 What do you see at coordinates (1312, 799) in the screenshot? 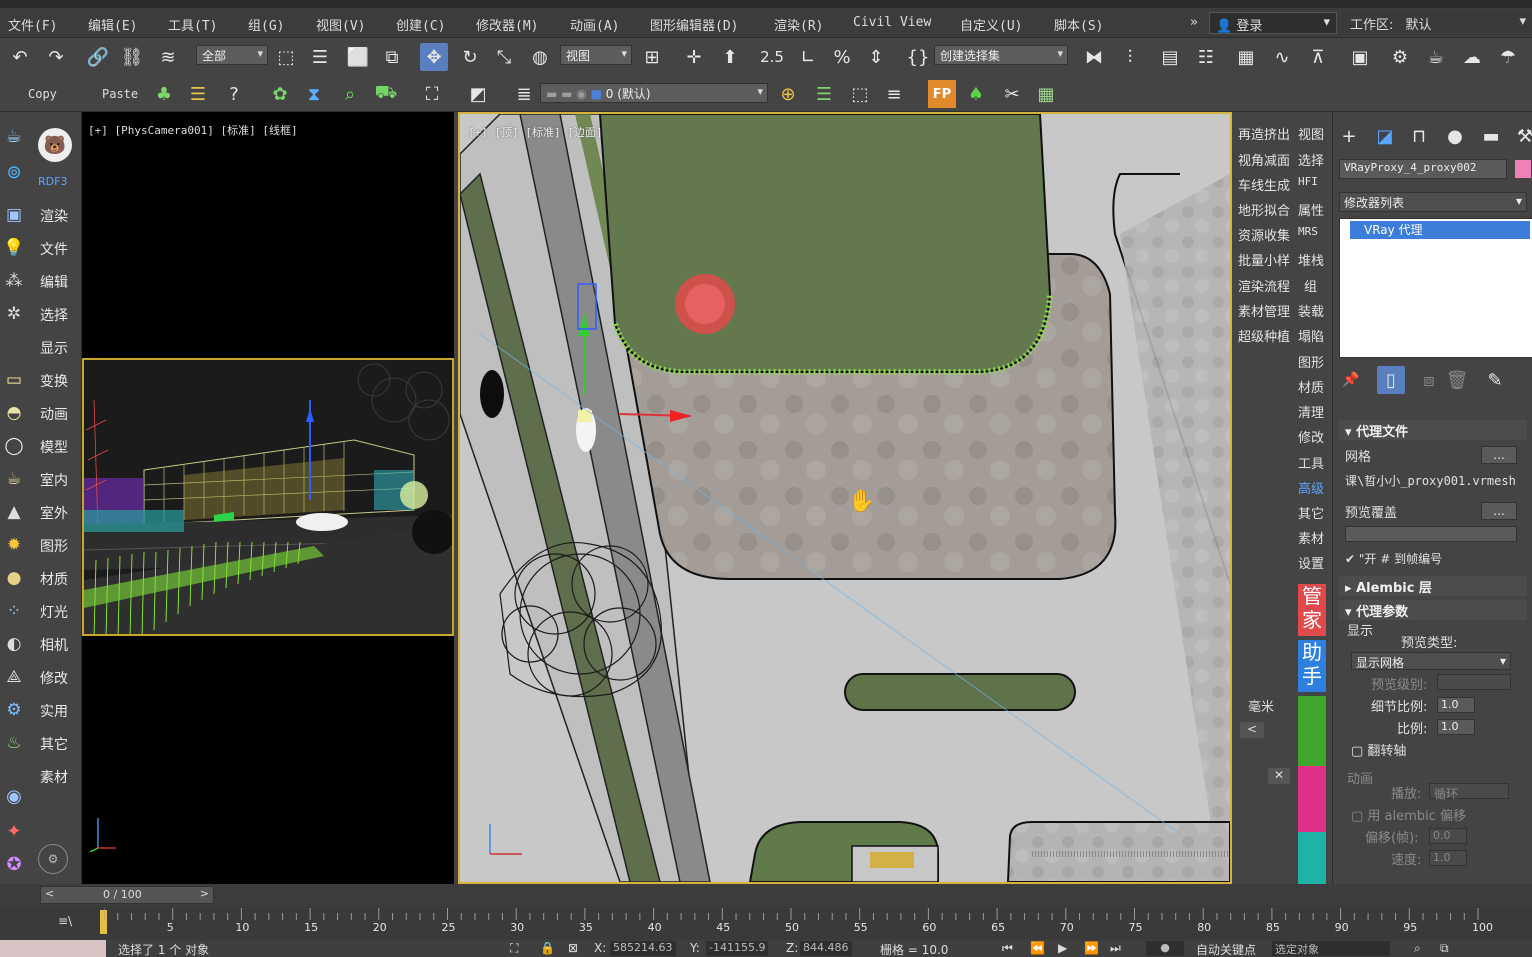
I see `magenta-color-tab` at bounding box center [1312, 799].